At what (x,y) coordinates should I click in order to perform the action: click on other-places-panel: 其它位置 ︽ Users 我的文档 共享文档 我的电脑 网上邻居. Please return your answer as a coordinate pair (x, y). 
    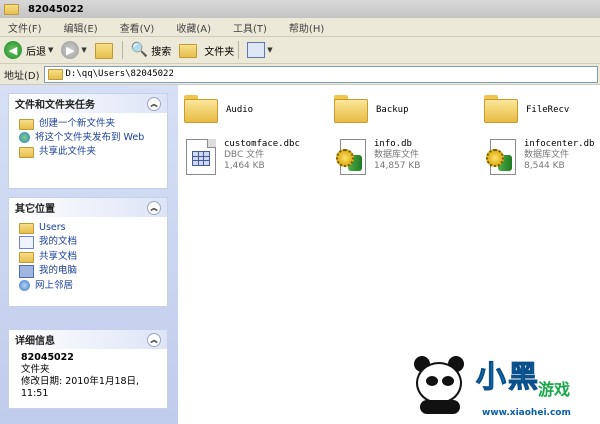
    Looking at the image, I should click on (88, 252).